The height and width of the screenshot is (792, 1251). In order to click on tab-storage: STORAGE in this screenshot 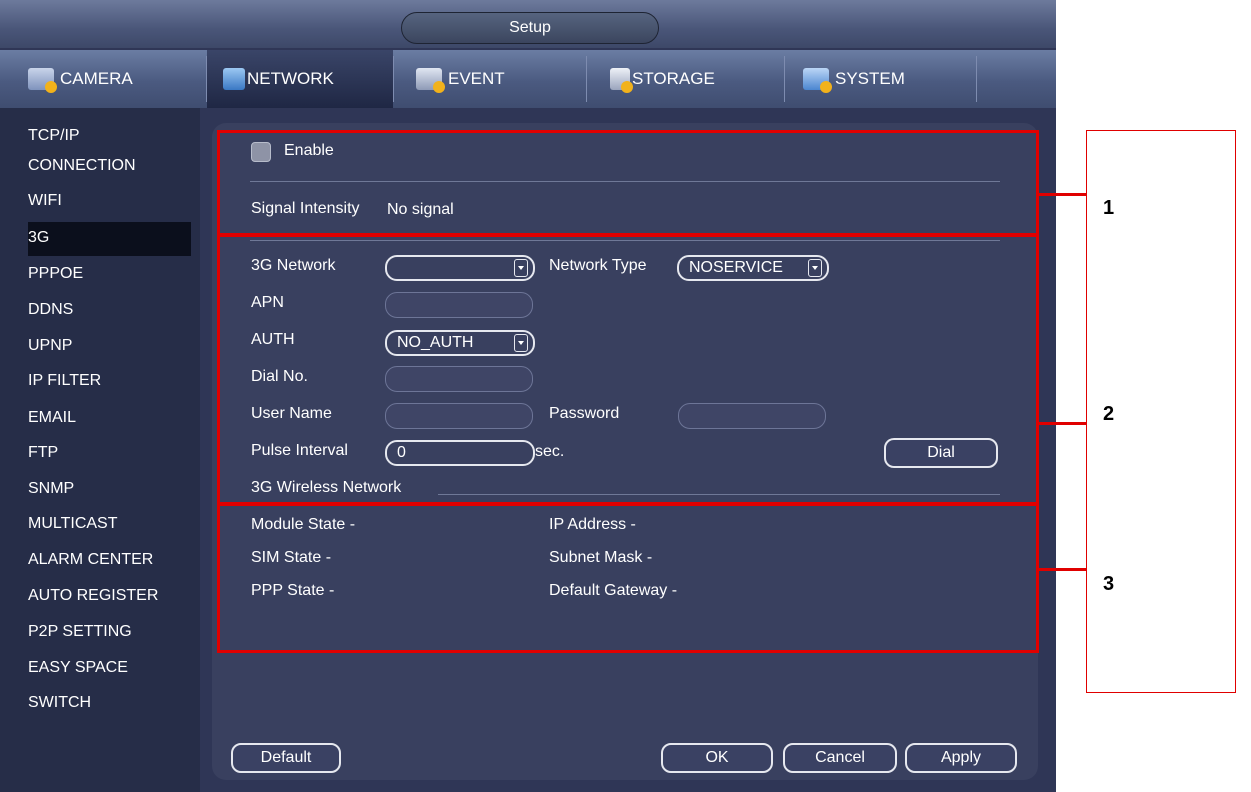, I will do `click(695, 79)`.